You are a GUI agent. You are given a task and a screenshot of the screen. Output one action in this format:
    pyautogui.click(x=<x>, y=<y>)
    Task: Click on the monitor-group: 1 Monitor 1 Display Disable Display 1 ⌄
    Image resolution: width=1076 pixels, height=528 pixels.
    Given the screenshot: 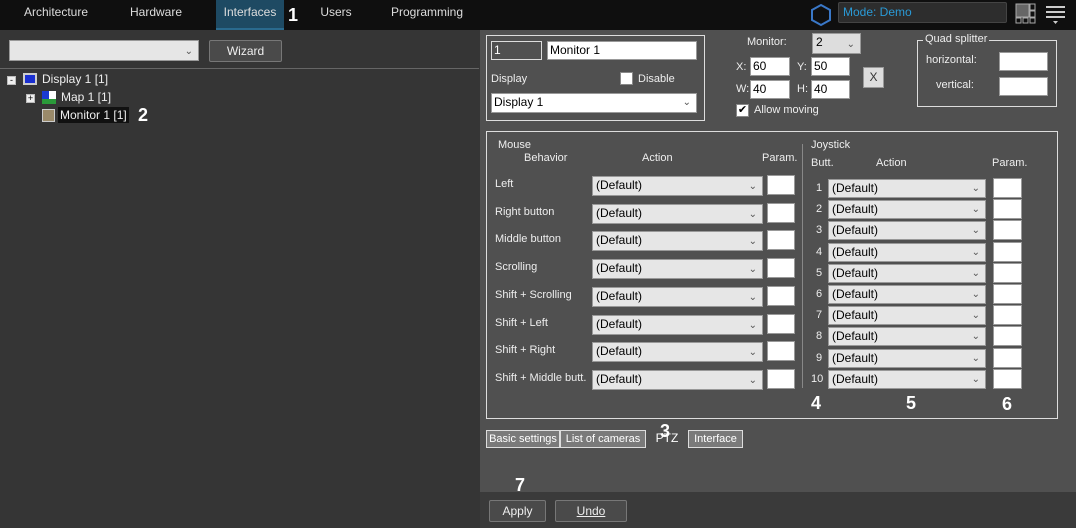 What is the action you would take?
    pyautogui.click(x=595, y=78)
    